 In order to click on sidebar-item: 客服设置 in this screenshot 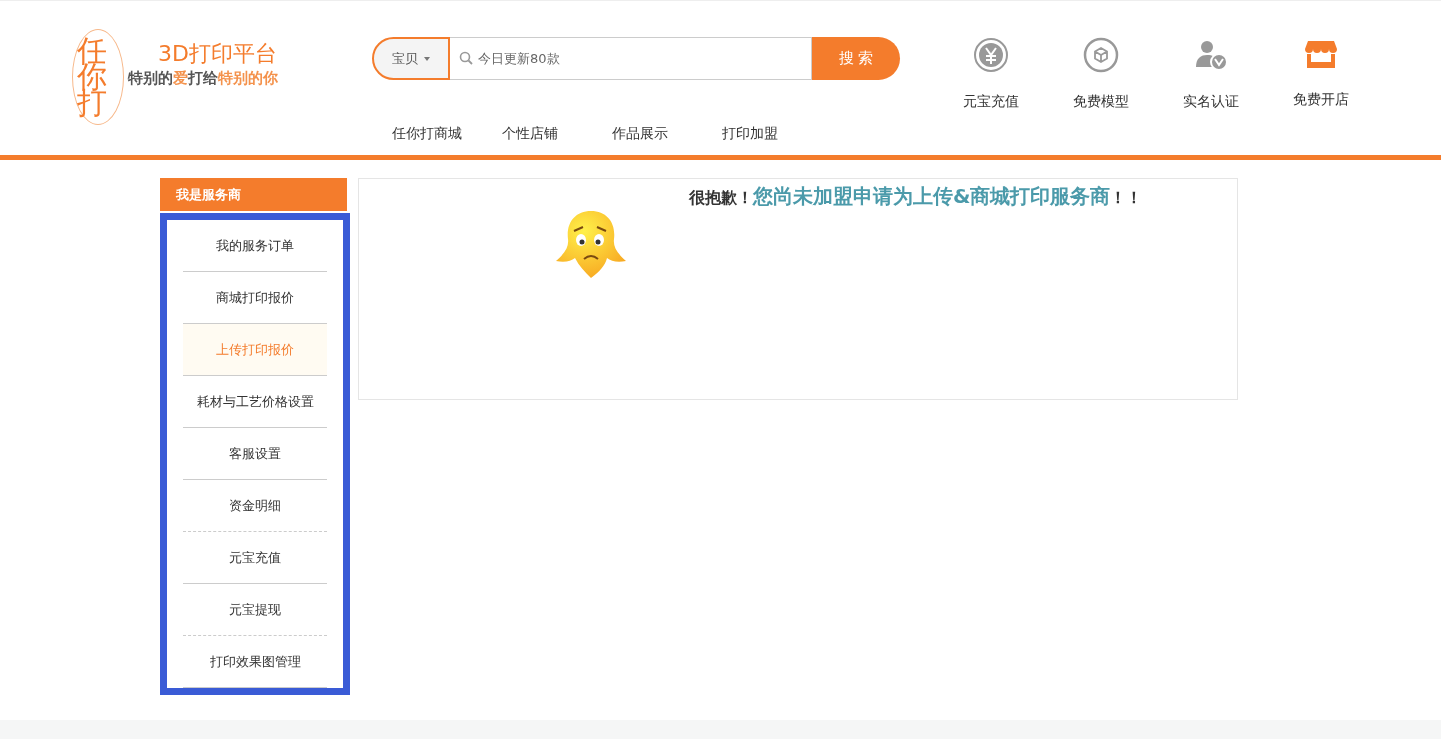, I will do `click(255, 454)`.